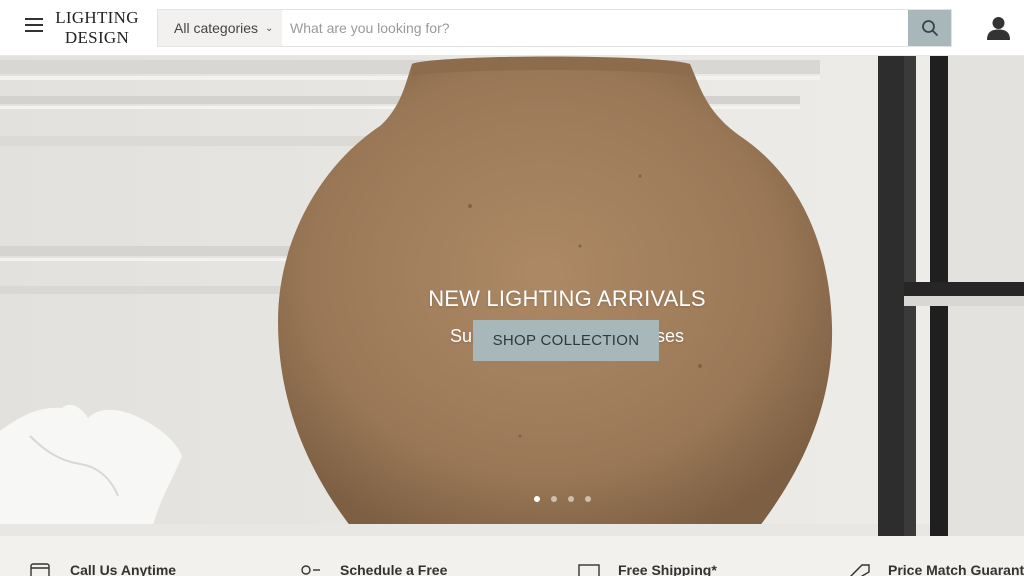  Describe the element at coordinates (667, 569) in the screenshot. I see `benefit-label: Free Shipping*` at that location.